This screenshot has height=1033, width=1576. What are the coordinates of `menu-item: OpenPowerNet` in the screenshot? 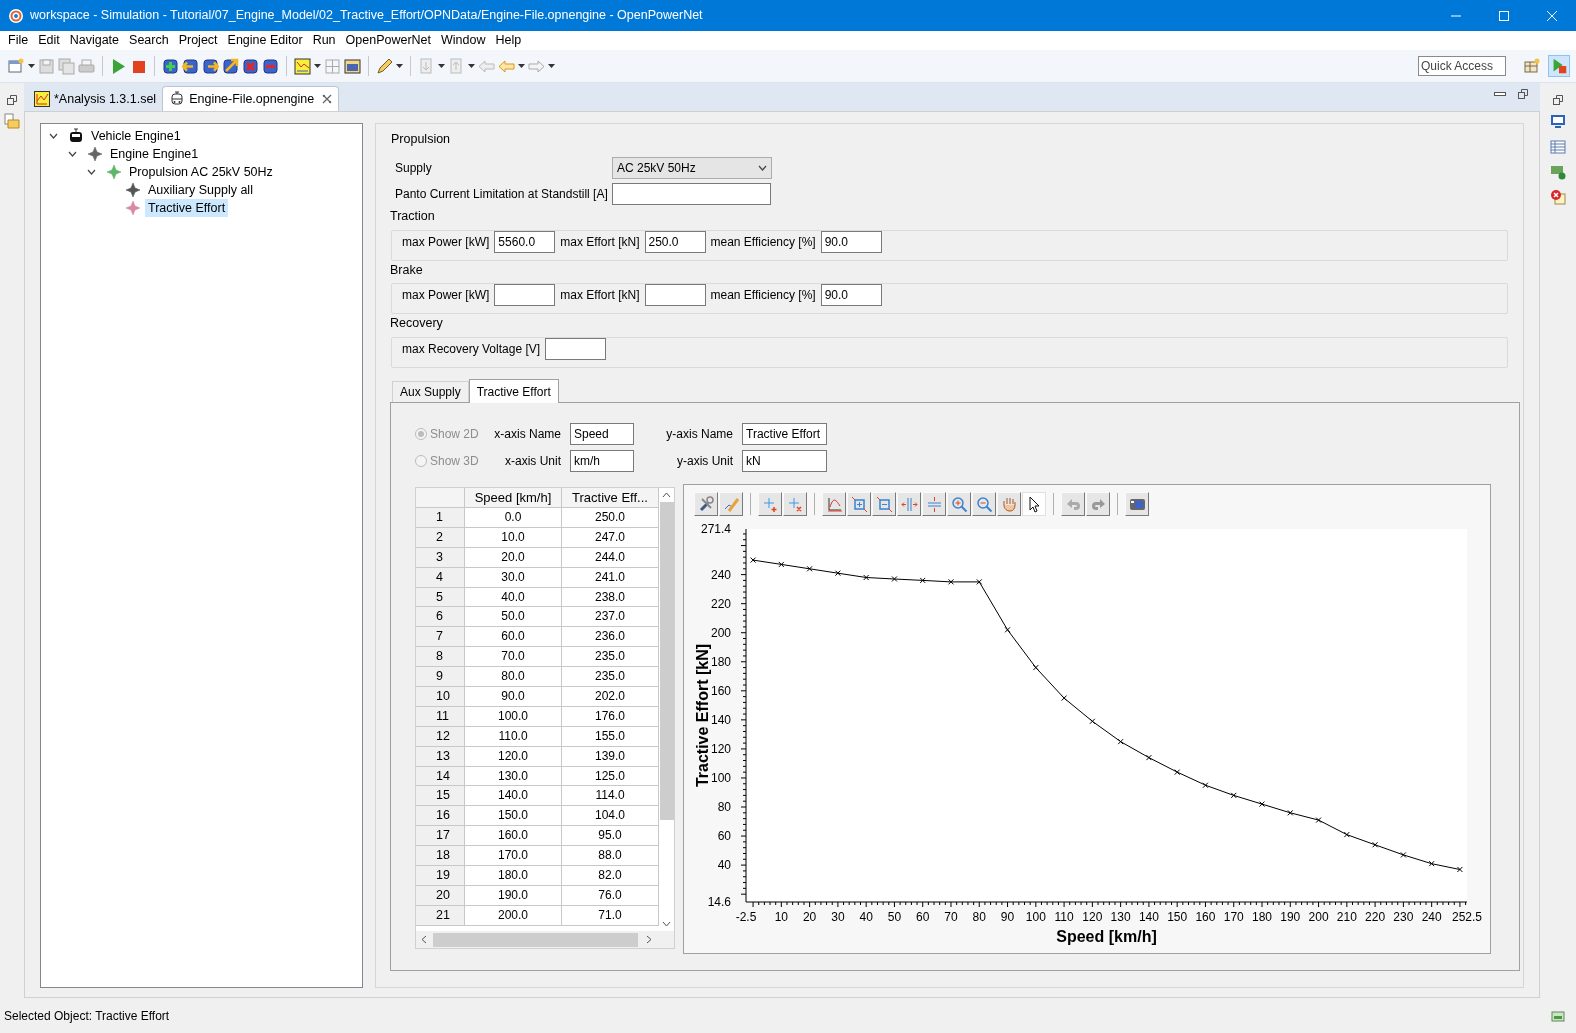 It's located at (388, 40).